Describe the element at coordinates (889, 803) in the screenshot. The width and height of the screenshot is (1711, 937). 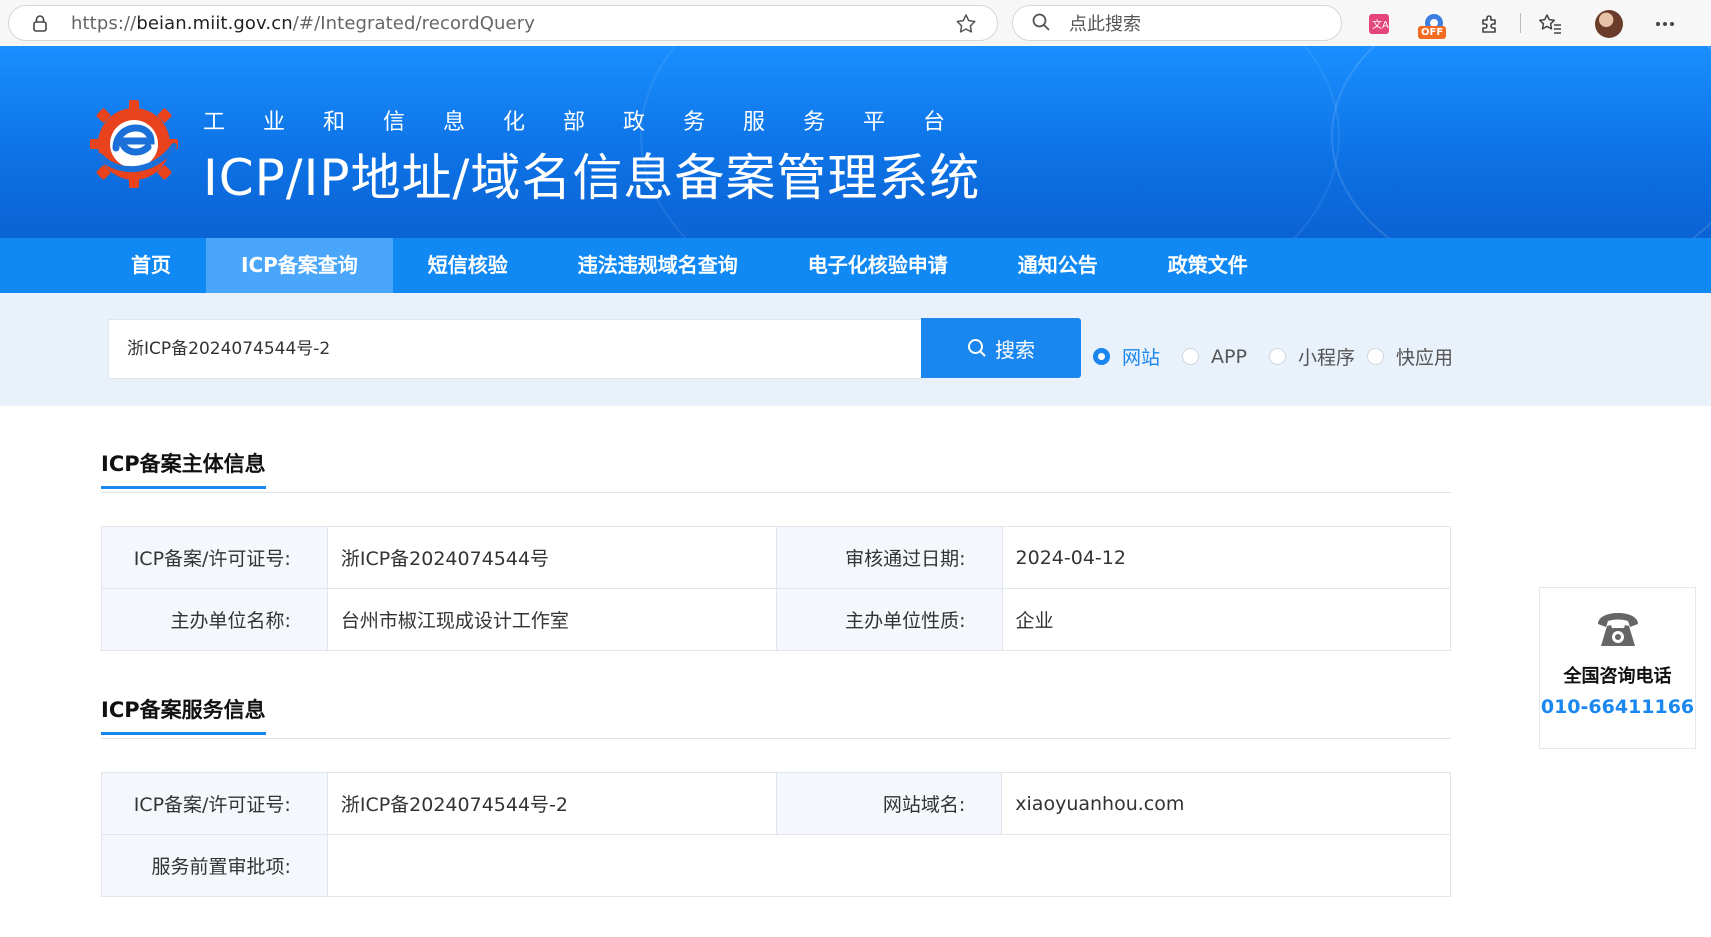
I see `field-label: 网站域名:` at that location.